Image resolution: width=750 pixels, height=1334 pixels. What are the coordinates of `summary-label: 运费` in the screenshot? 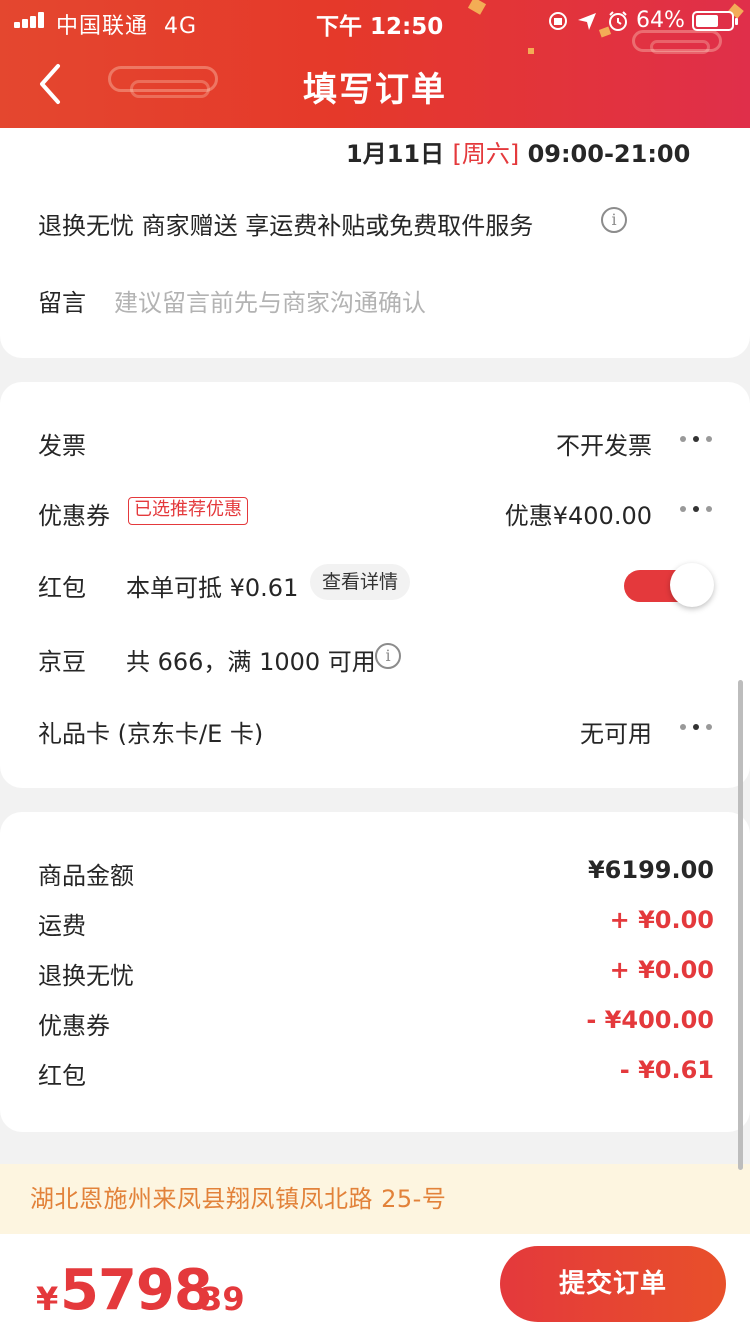 It's located at (62, 926).